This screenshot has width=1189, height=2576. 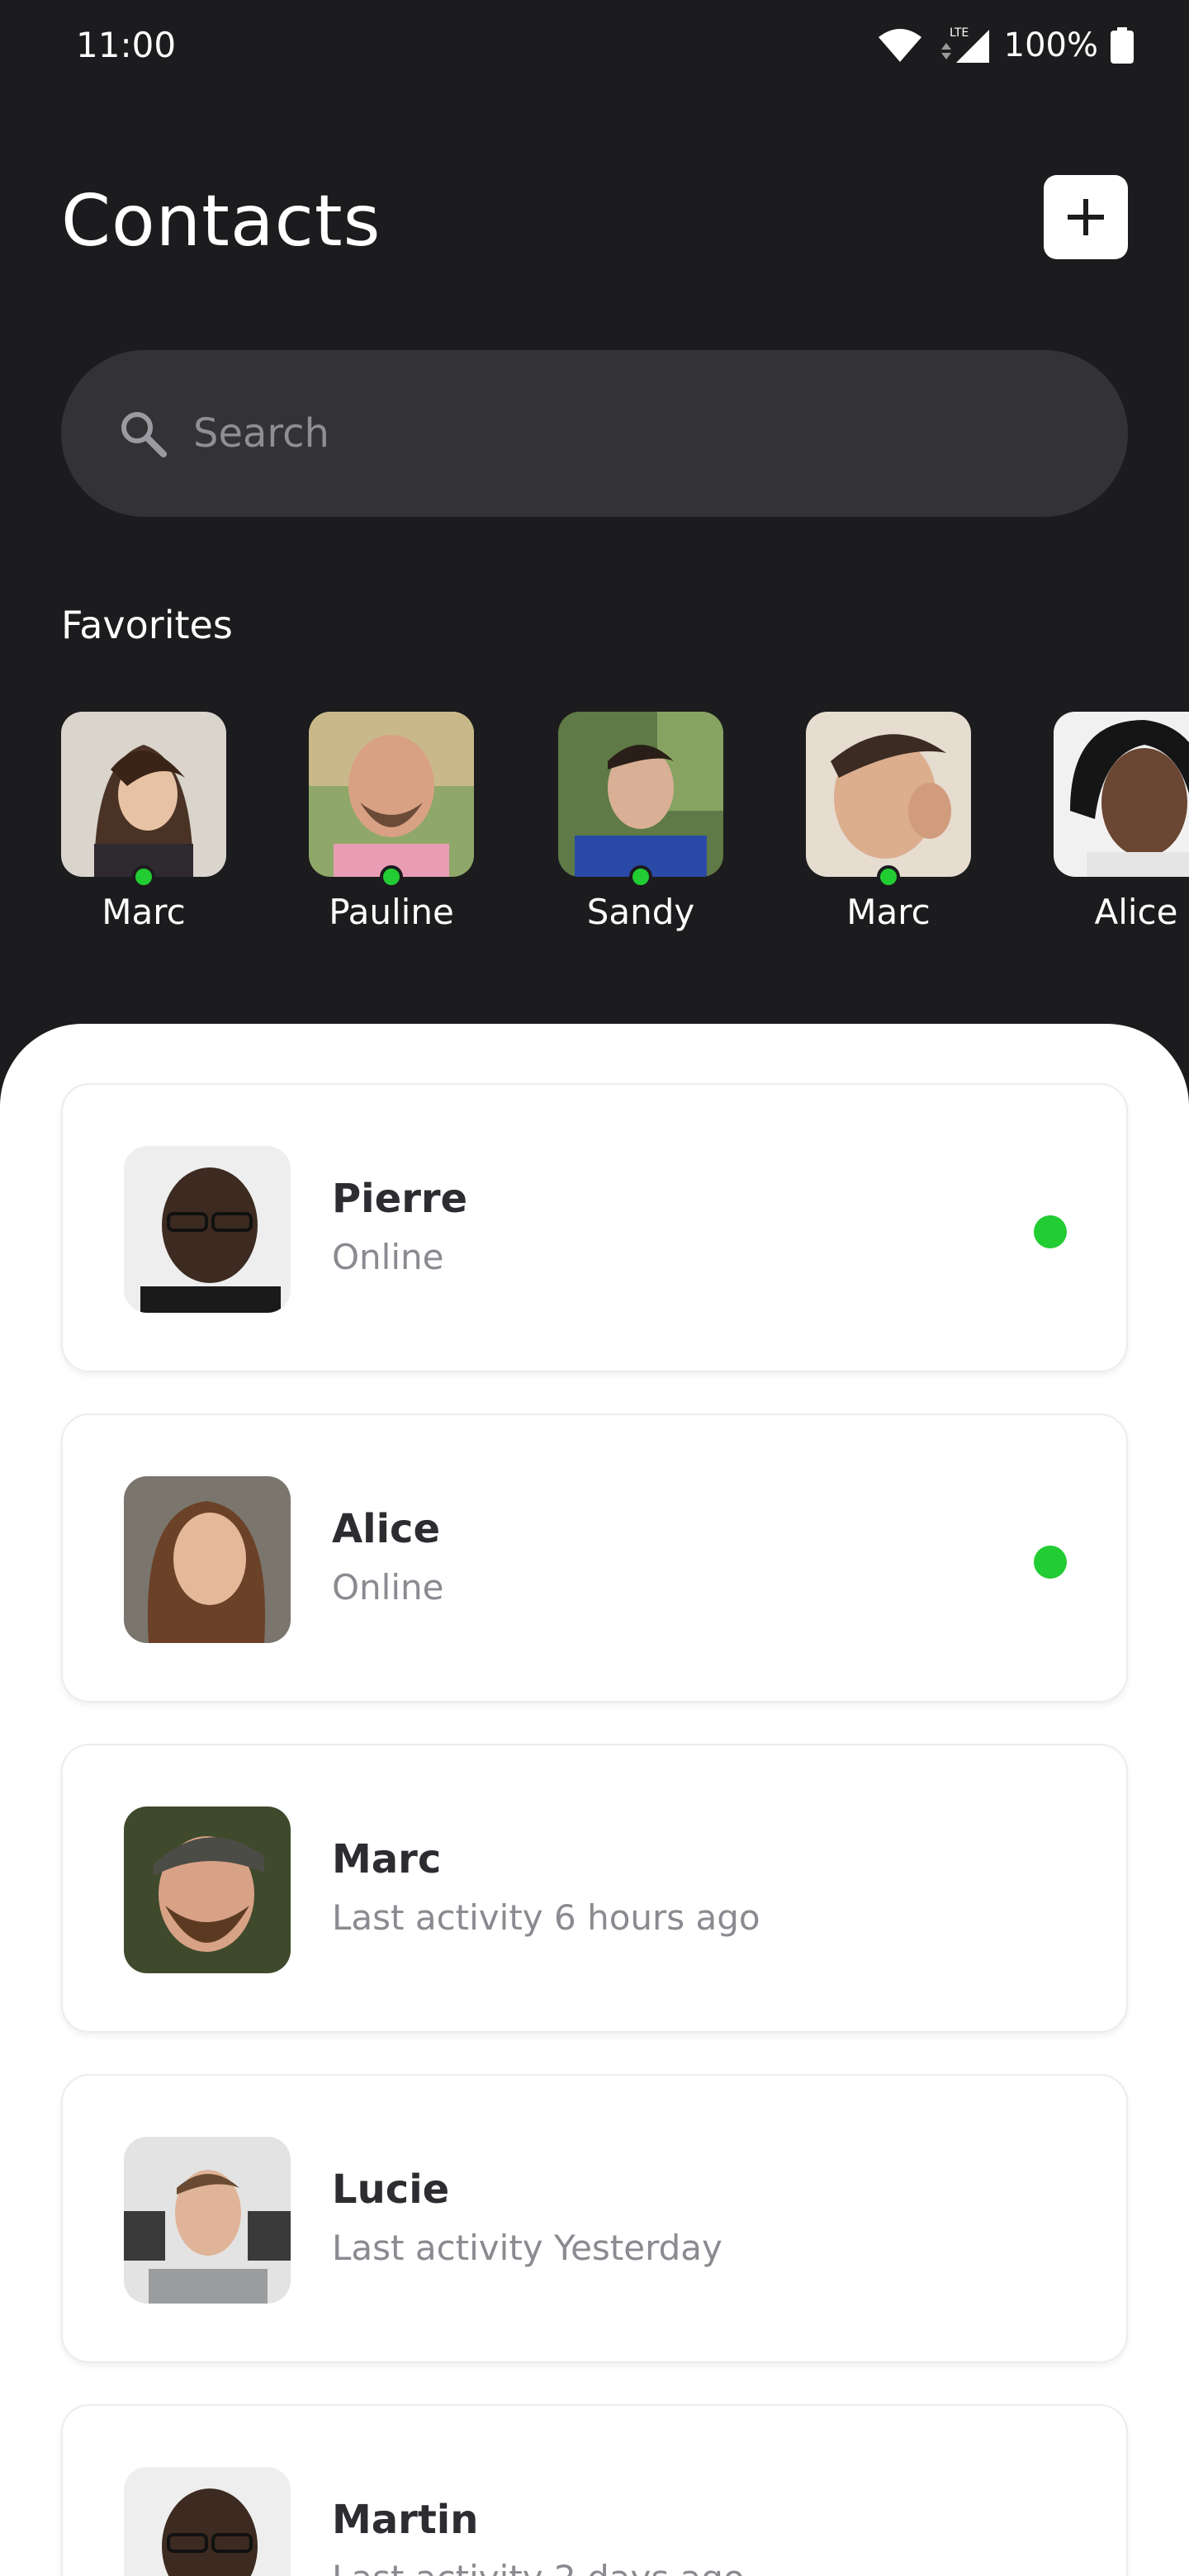 I want to click on favorites-title: Favorites, so click(x=147, y=625).